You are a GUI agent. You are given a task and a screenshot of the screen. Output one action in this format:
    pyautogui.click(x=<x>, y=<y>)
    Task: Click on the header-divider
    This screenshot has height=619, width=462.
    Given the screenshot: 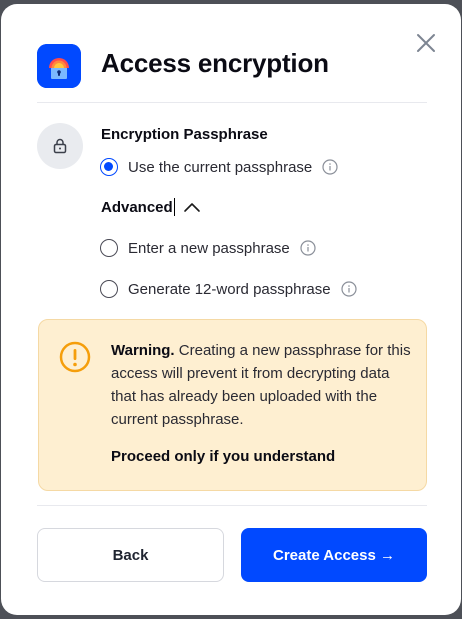 What is the action you would take?
    pyautogui.click(x=232, y=102)
    